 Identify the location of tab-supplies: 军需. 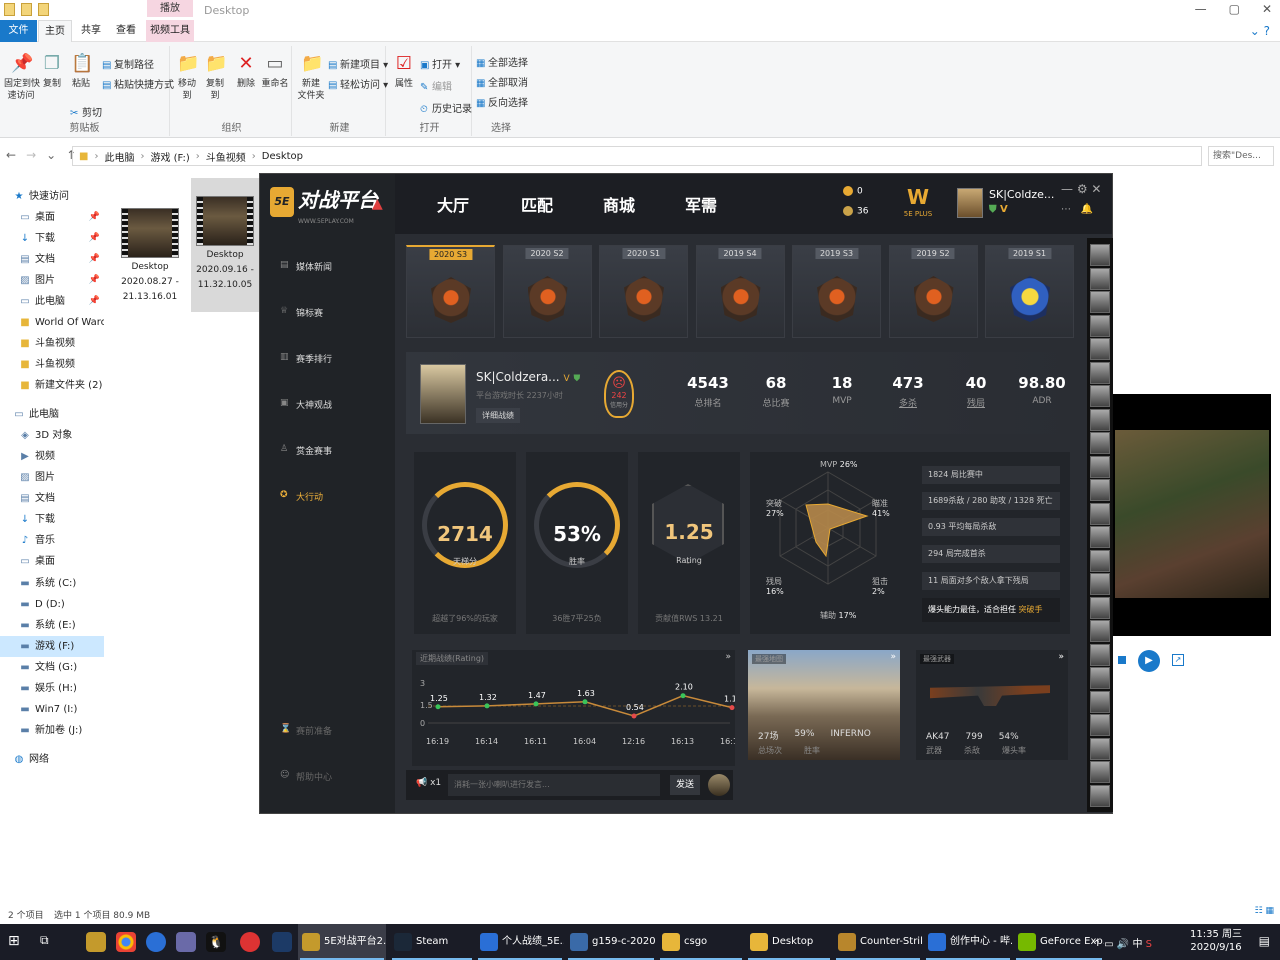
(701, 204).